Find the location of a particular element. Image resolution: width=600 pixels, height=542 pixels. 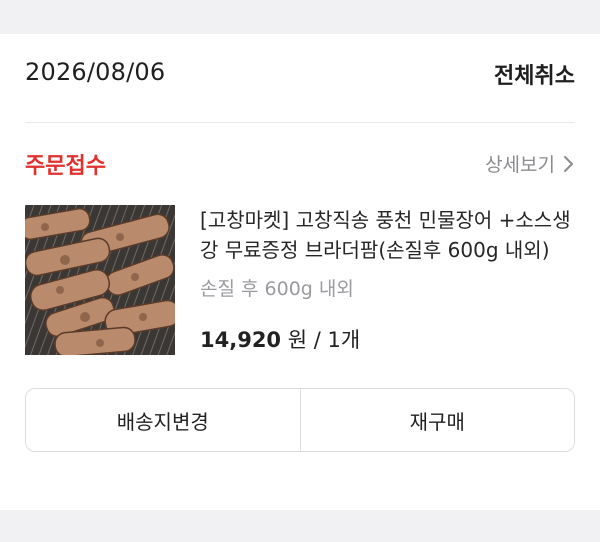

view-details-link: 상세보기 is located at coordinates (530, 163).